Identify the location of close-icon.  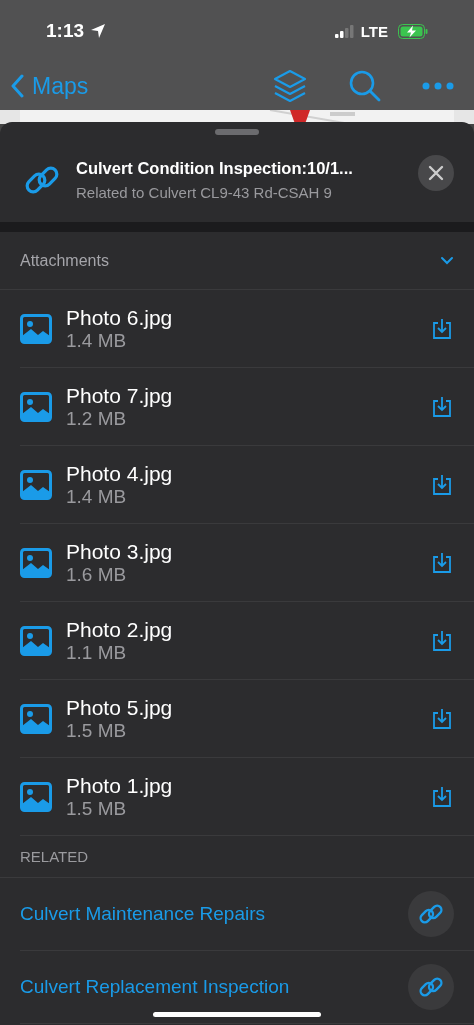
(436, 173).